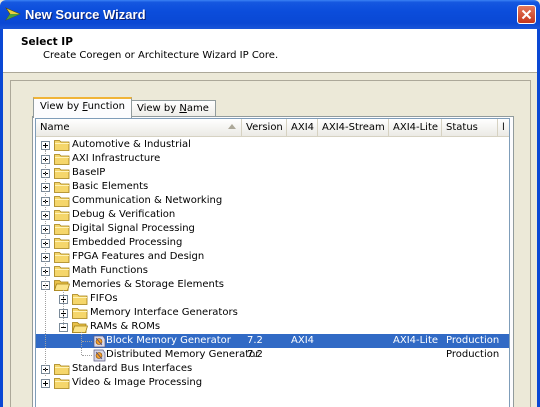 Image resolution: width=540 pixels, height=407 pixels. Describe the element at coordinates (148, 284) in the screenshot. I see `tree-item-label: Memories & Storage Elements` at that location.